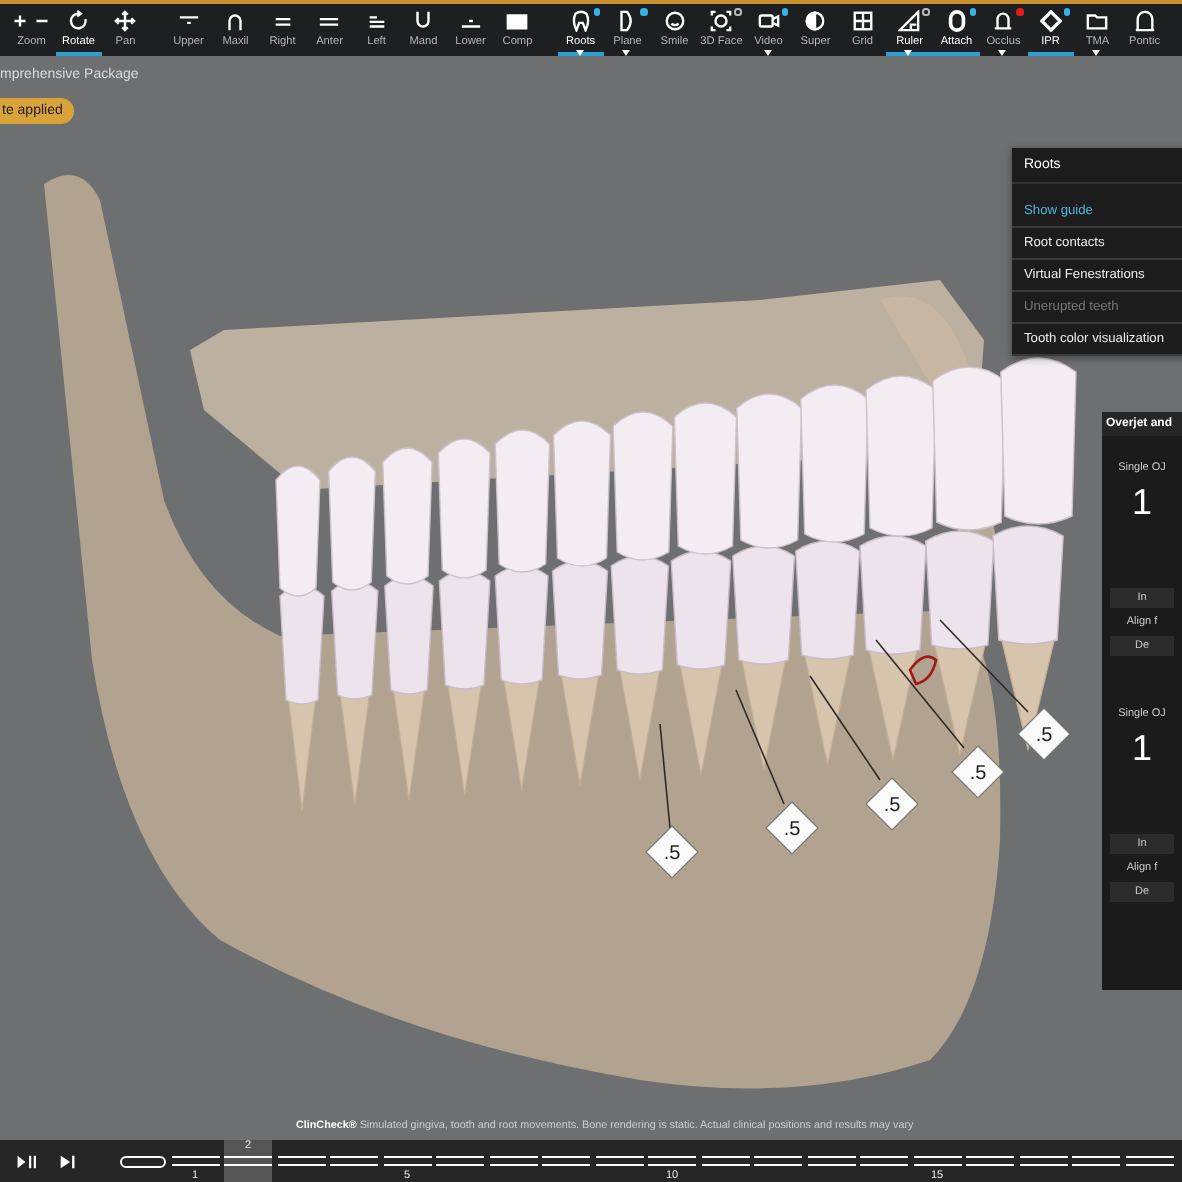  I want to click on gum-outline-mark, so click(923, 670).